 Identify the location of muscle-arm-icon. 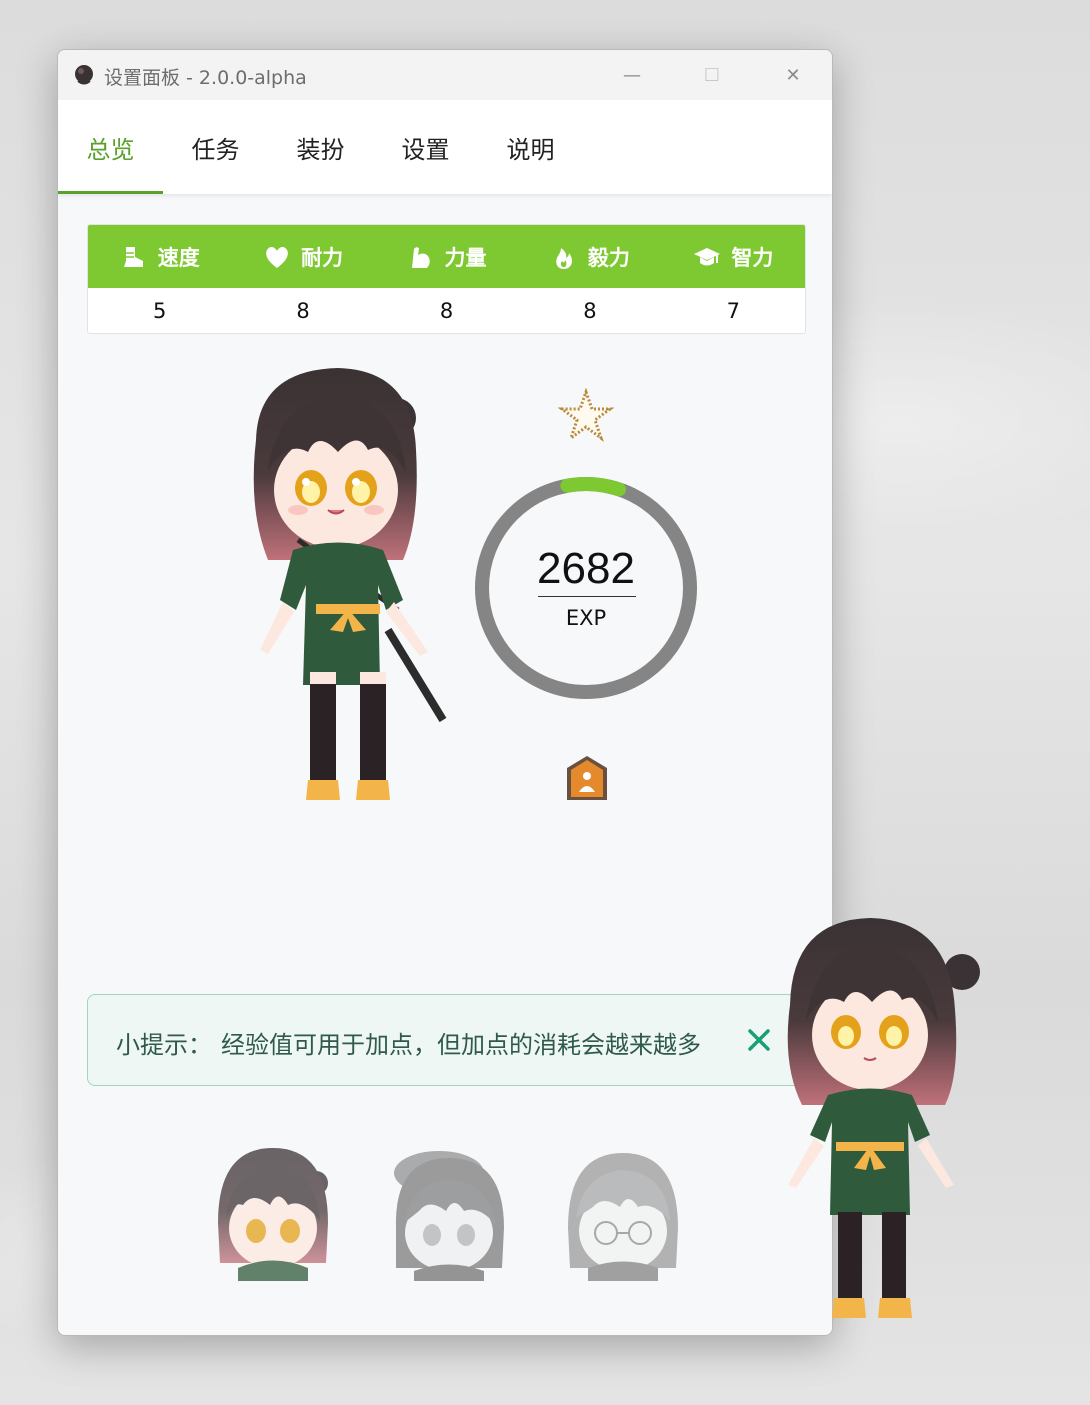
(420, 257).